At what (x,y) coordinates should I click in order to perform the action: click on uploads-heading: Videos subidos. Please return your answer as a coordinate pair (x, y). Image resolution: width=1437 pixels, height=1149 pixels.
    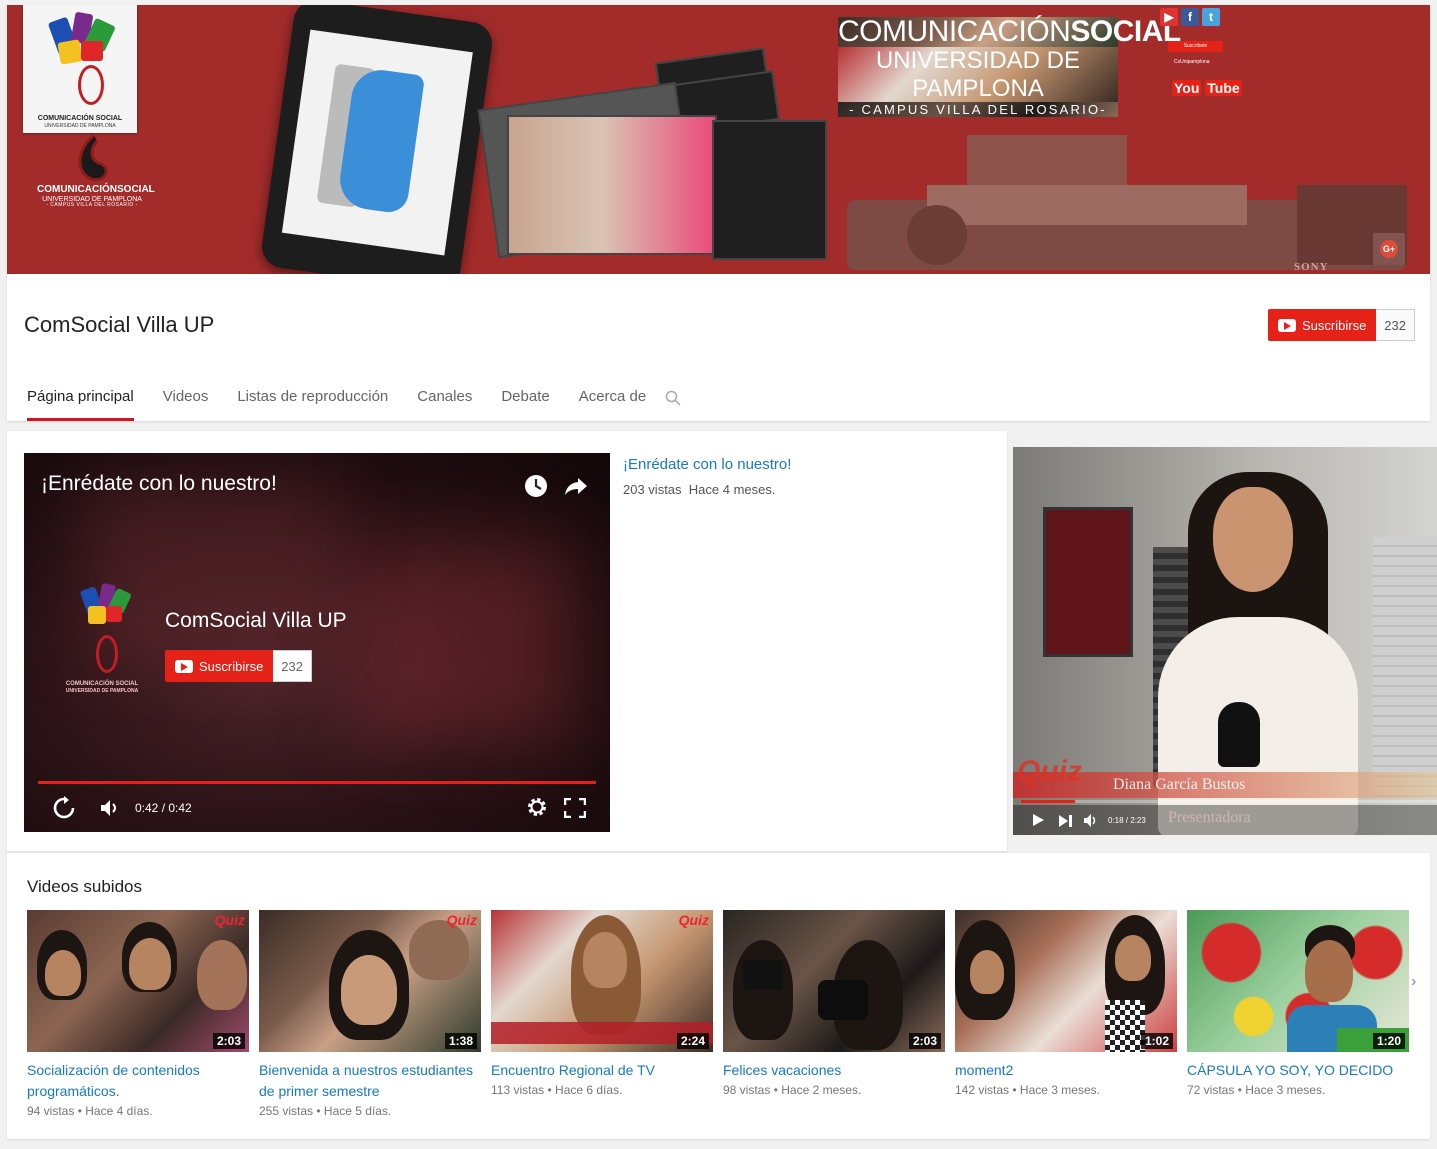
    Looking at the image, I should click on (84, 886).